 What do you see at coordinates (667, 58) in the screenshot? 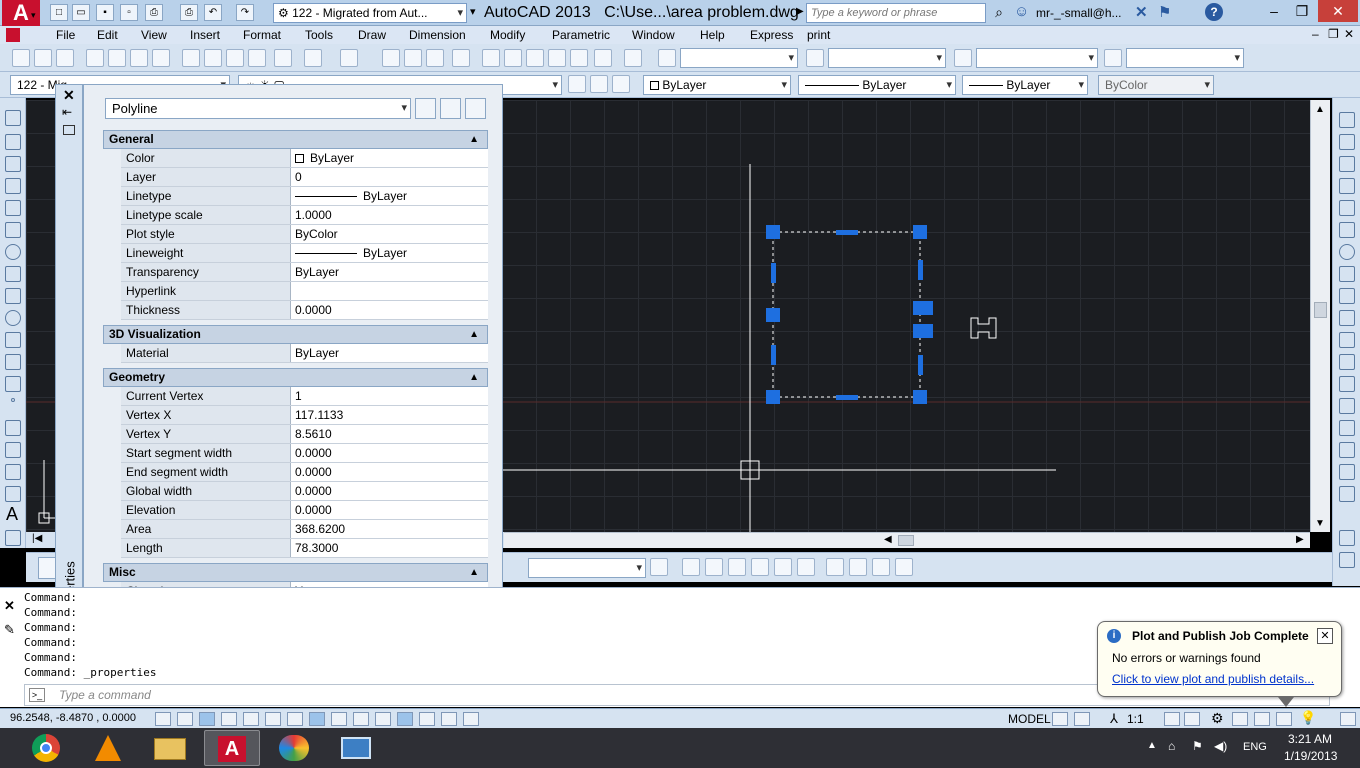
I see `text-style-icon` at bounding box center [667, 58].